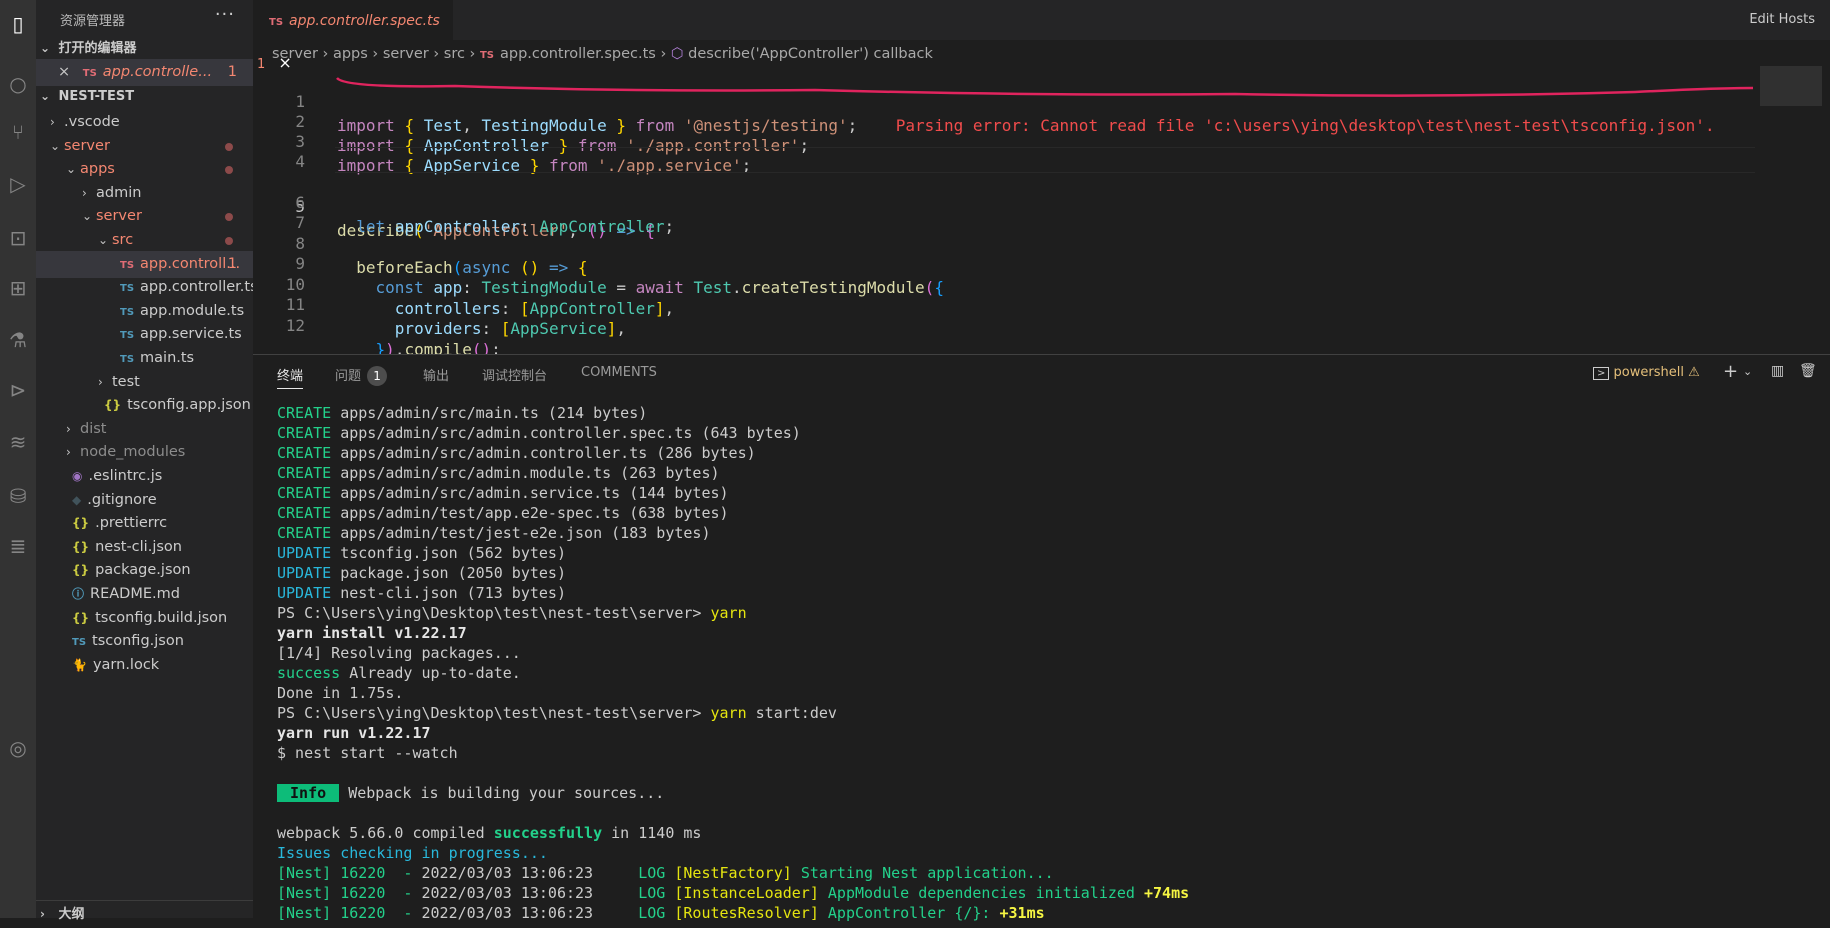 Image resolution: width=1830 pixels, height=928 pixels. I want to click on tsconfig-file-icon: TS, so click(79, 643).